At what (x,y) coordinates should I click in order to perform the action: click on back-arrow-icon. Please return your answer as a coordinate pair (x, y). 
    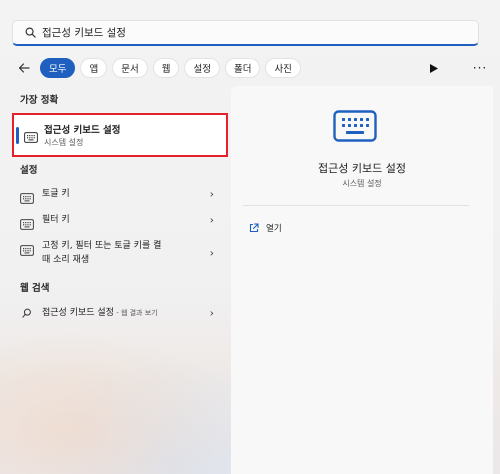
    Looking at the image, I should click on (24, 68).